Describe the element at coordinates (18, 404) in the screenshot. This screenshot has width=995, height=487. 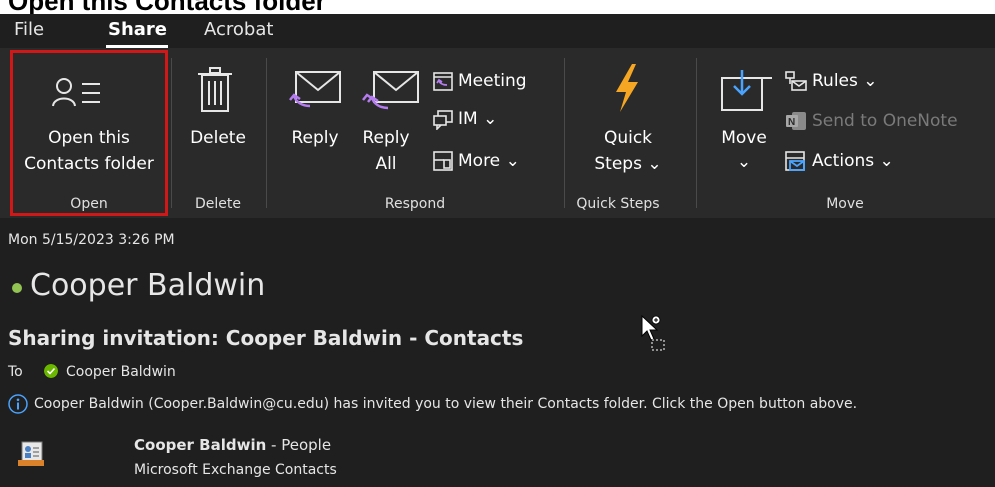
I see `info-icon` at that location.